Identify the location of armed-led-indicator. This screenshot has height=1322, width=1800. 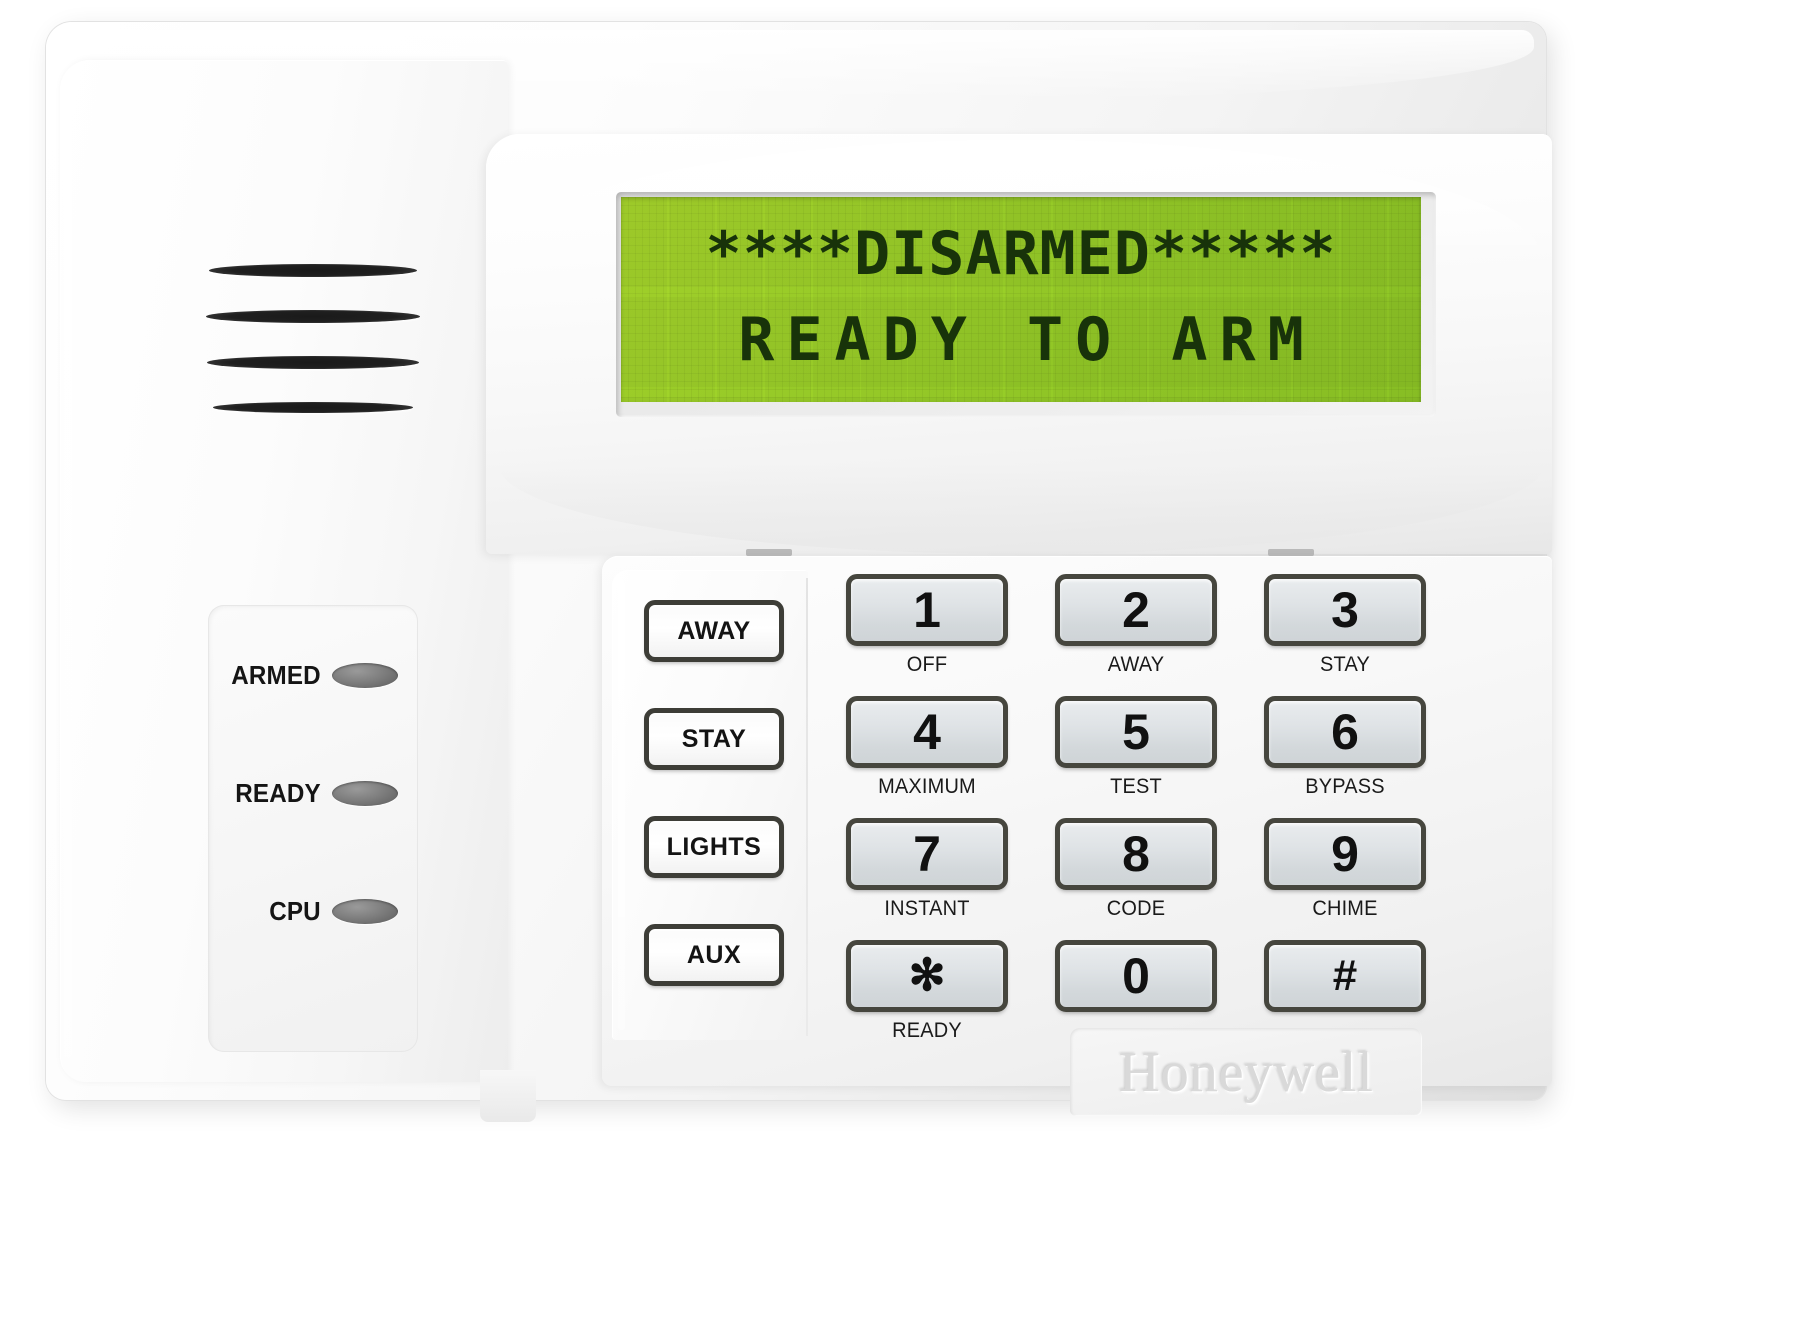
(365, 675).